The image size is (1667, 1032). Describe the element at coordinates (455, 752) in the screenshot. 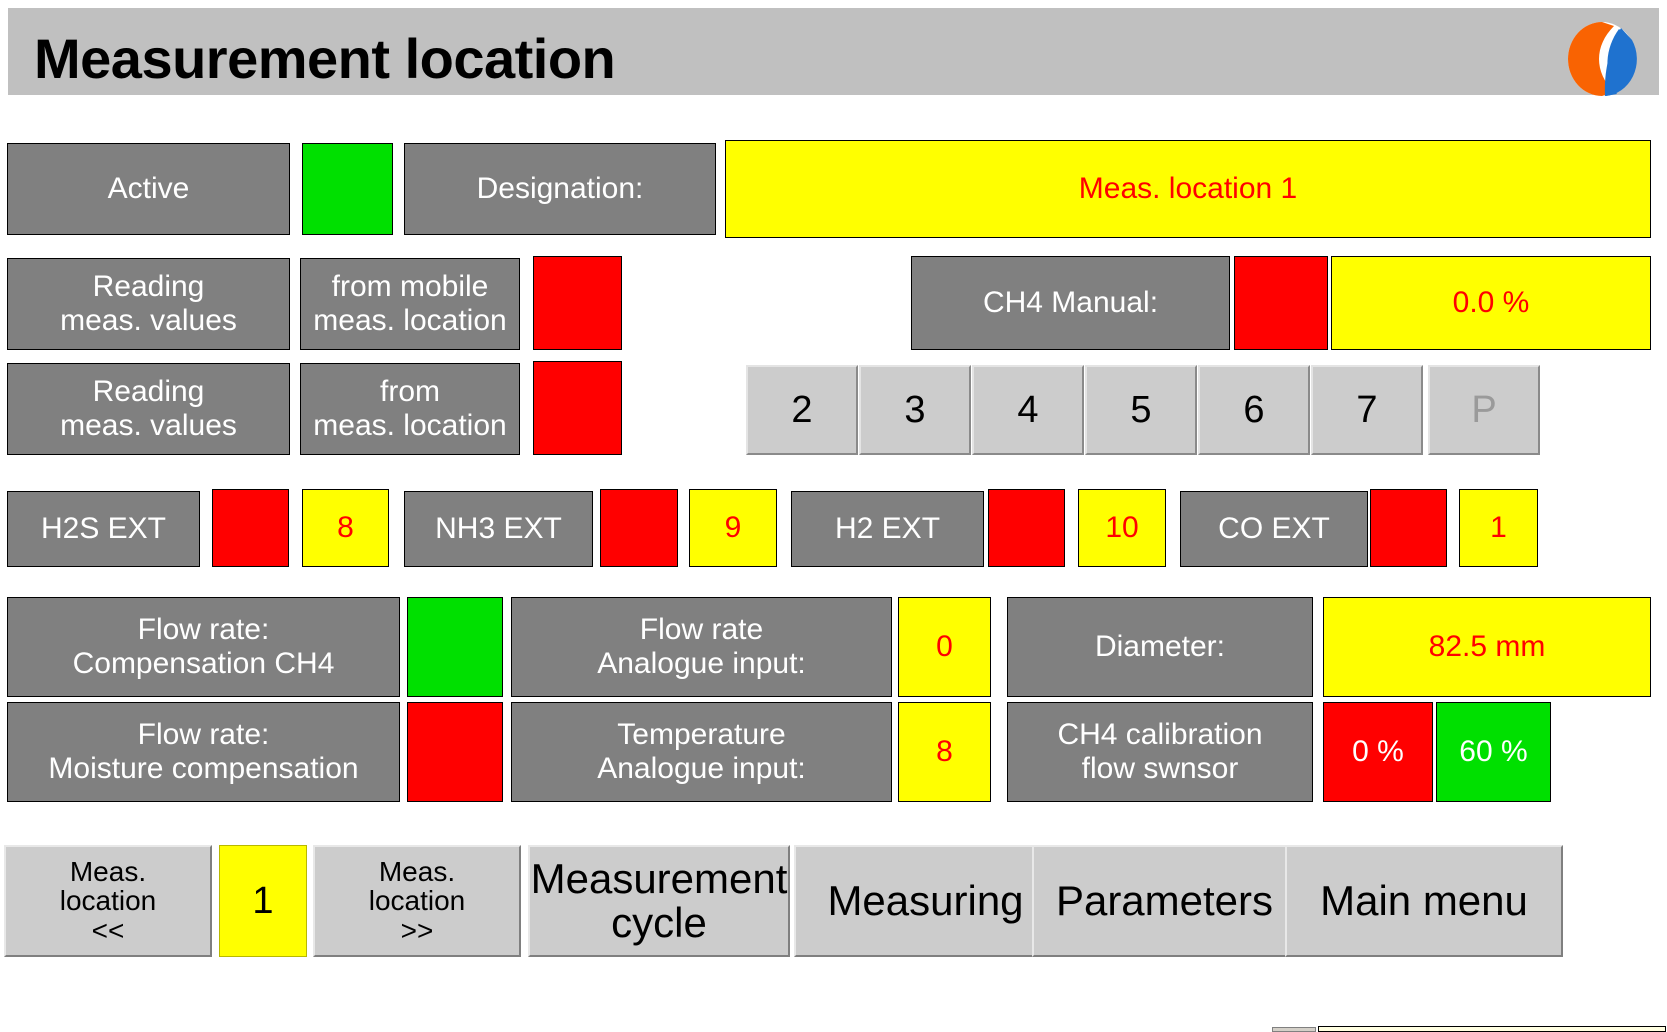

I see `flow-rate-moisture-status` at that location.